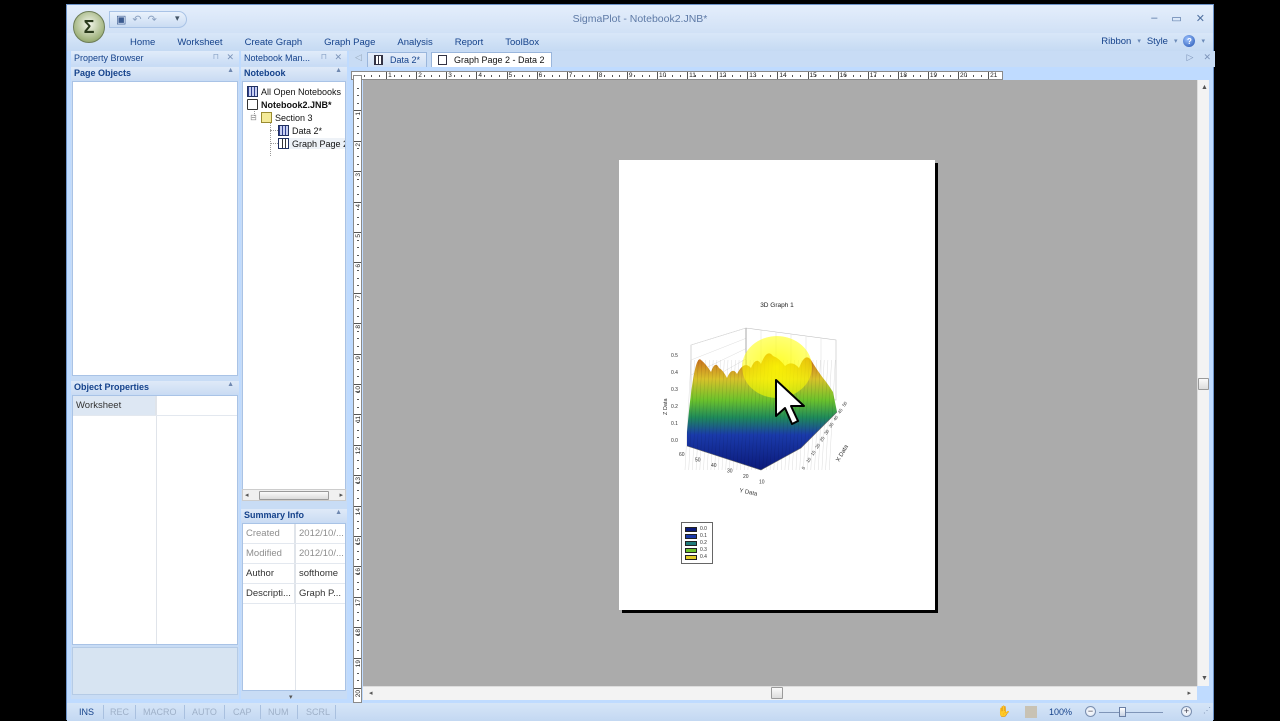 The width and height of the screenshot is (1280, 721). I want to click on application-button: Σ, so click(89, 27).